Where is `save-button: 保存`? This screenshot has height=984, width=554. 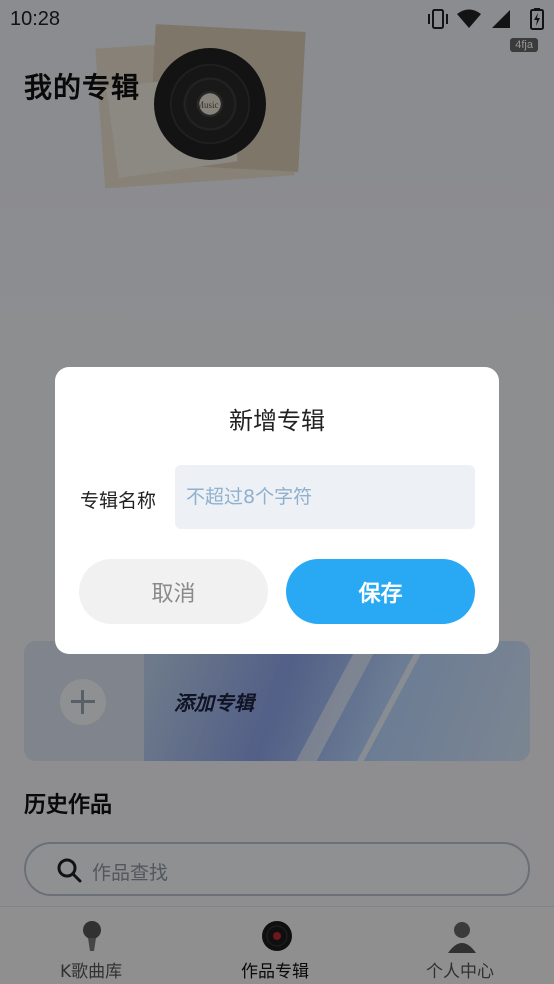
save-button: 保存 is located at coordinates (380, 591).